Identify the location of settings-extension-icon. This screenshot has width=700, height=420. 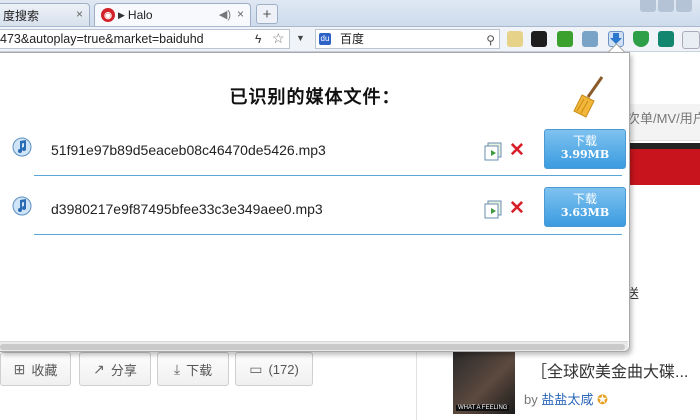
(539, 39).